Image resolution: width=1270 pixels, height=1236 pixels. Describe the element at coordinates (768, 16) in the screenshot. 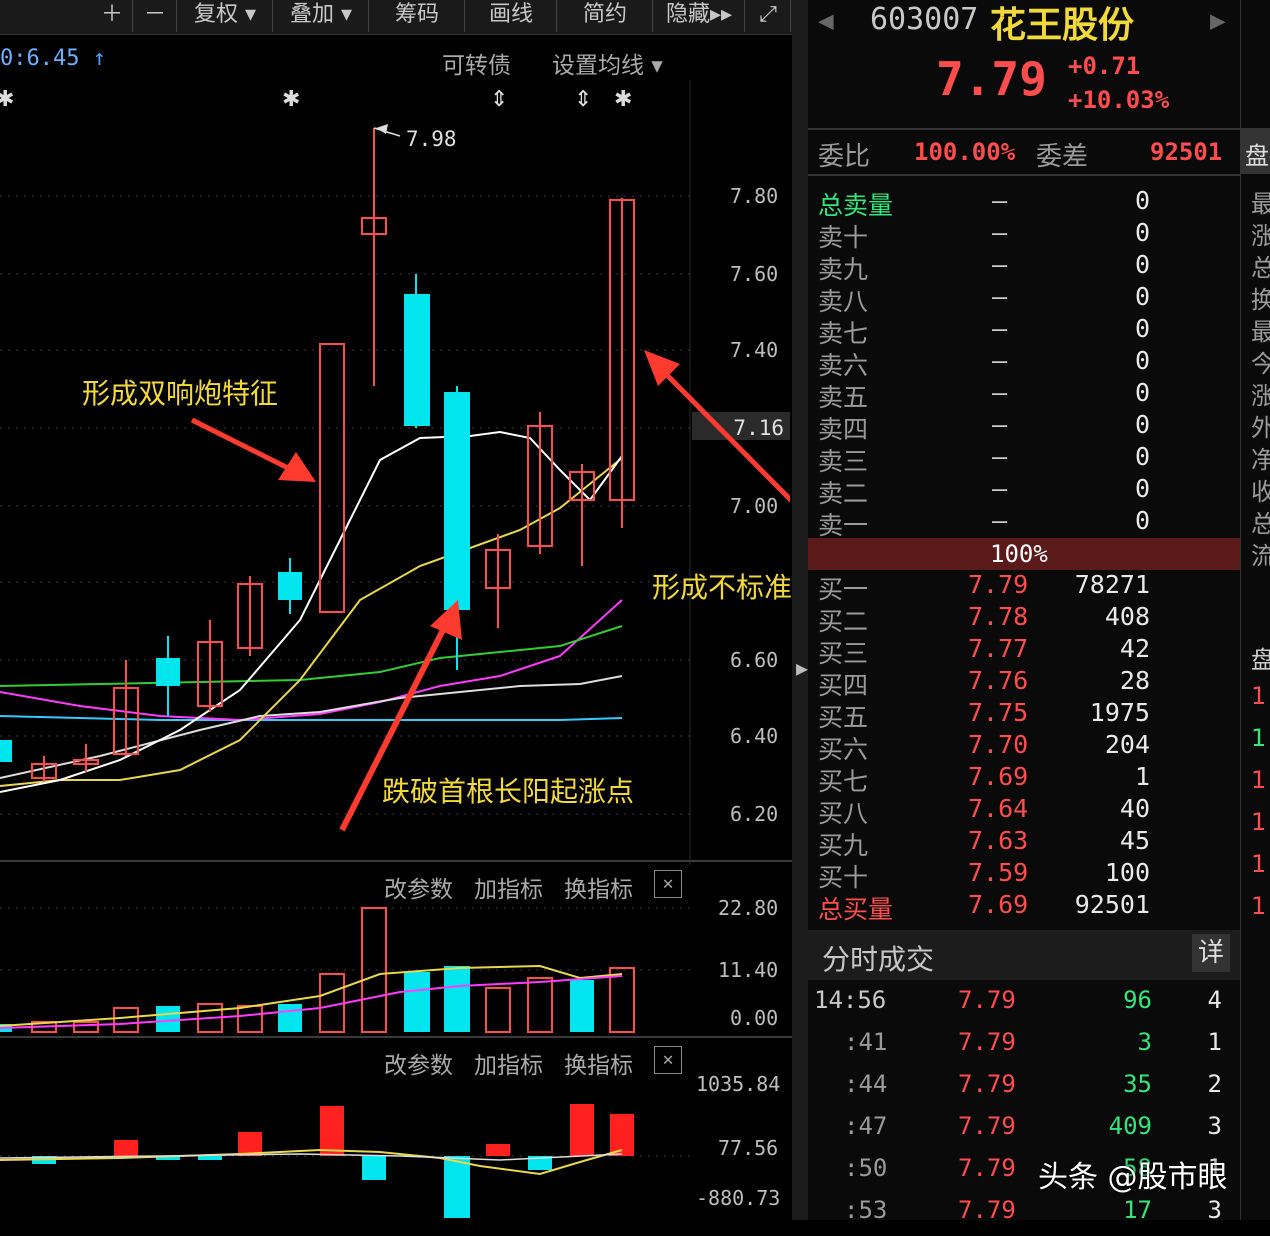

I see `fullscreen-icon: ⤢` at that location.